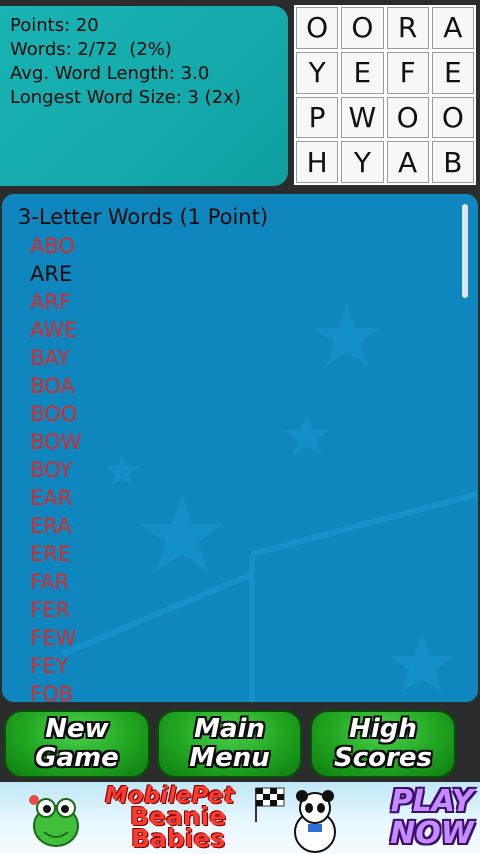  Describe the element at coordinates (317, 162) in the screenshot. I see `board-tile: H` at that location.